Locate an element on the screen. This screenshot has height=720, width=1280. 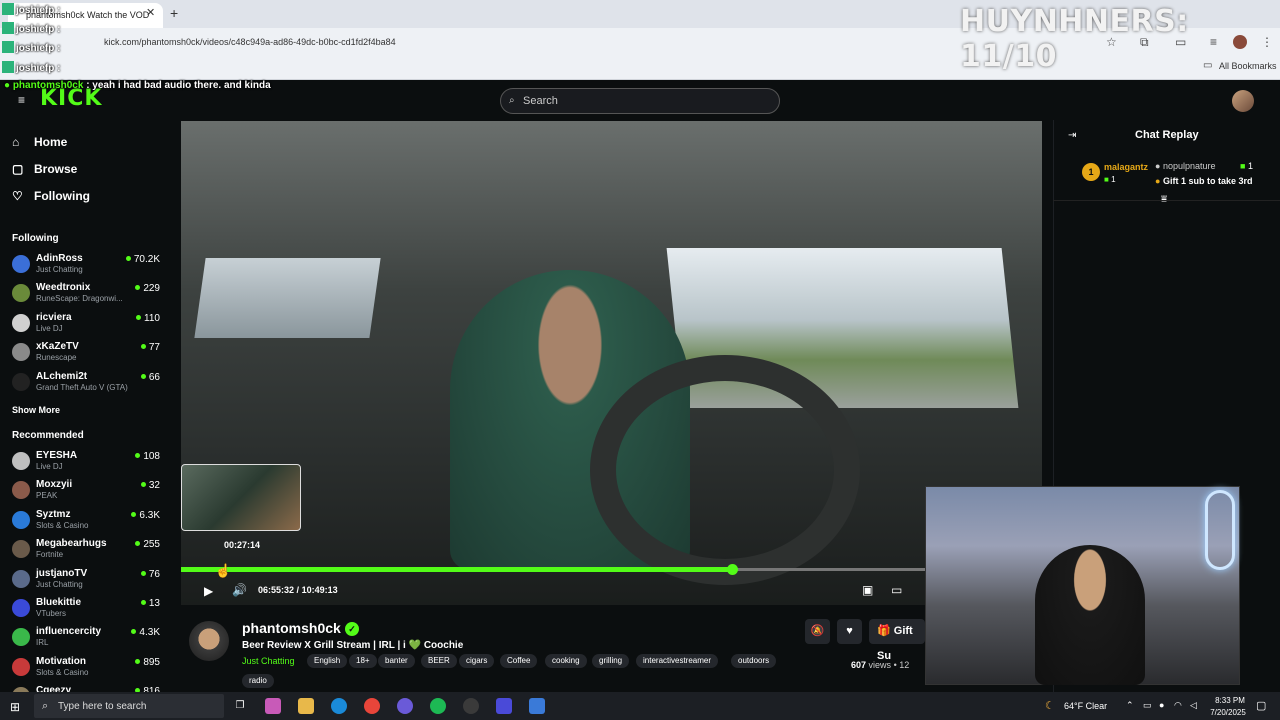
theater-icon: ▭ is located at coordinates (896, 590).